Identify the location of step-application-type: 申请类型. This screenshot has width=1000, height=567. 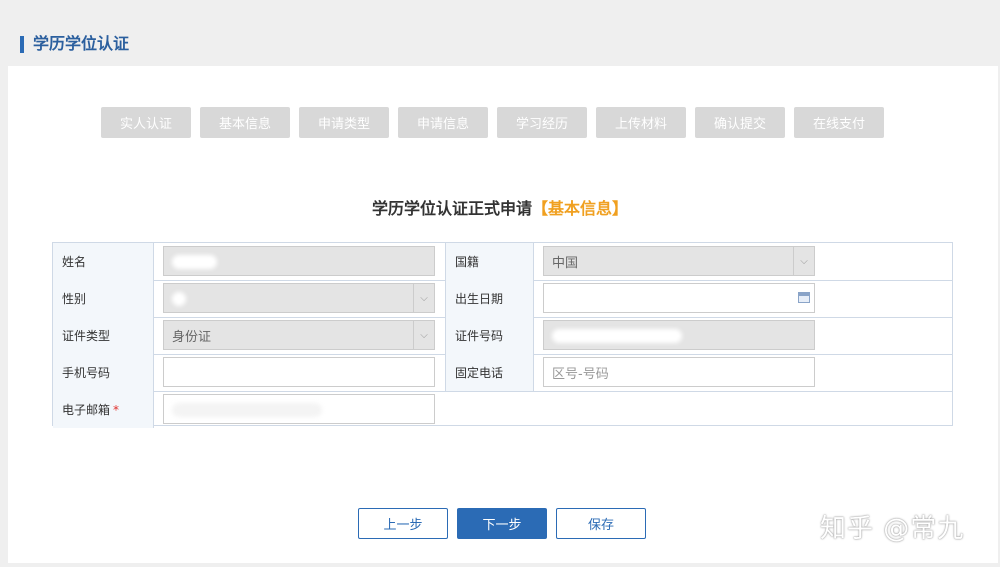
(344, 122).